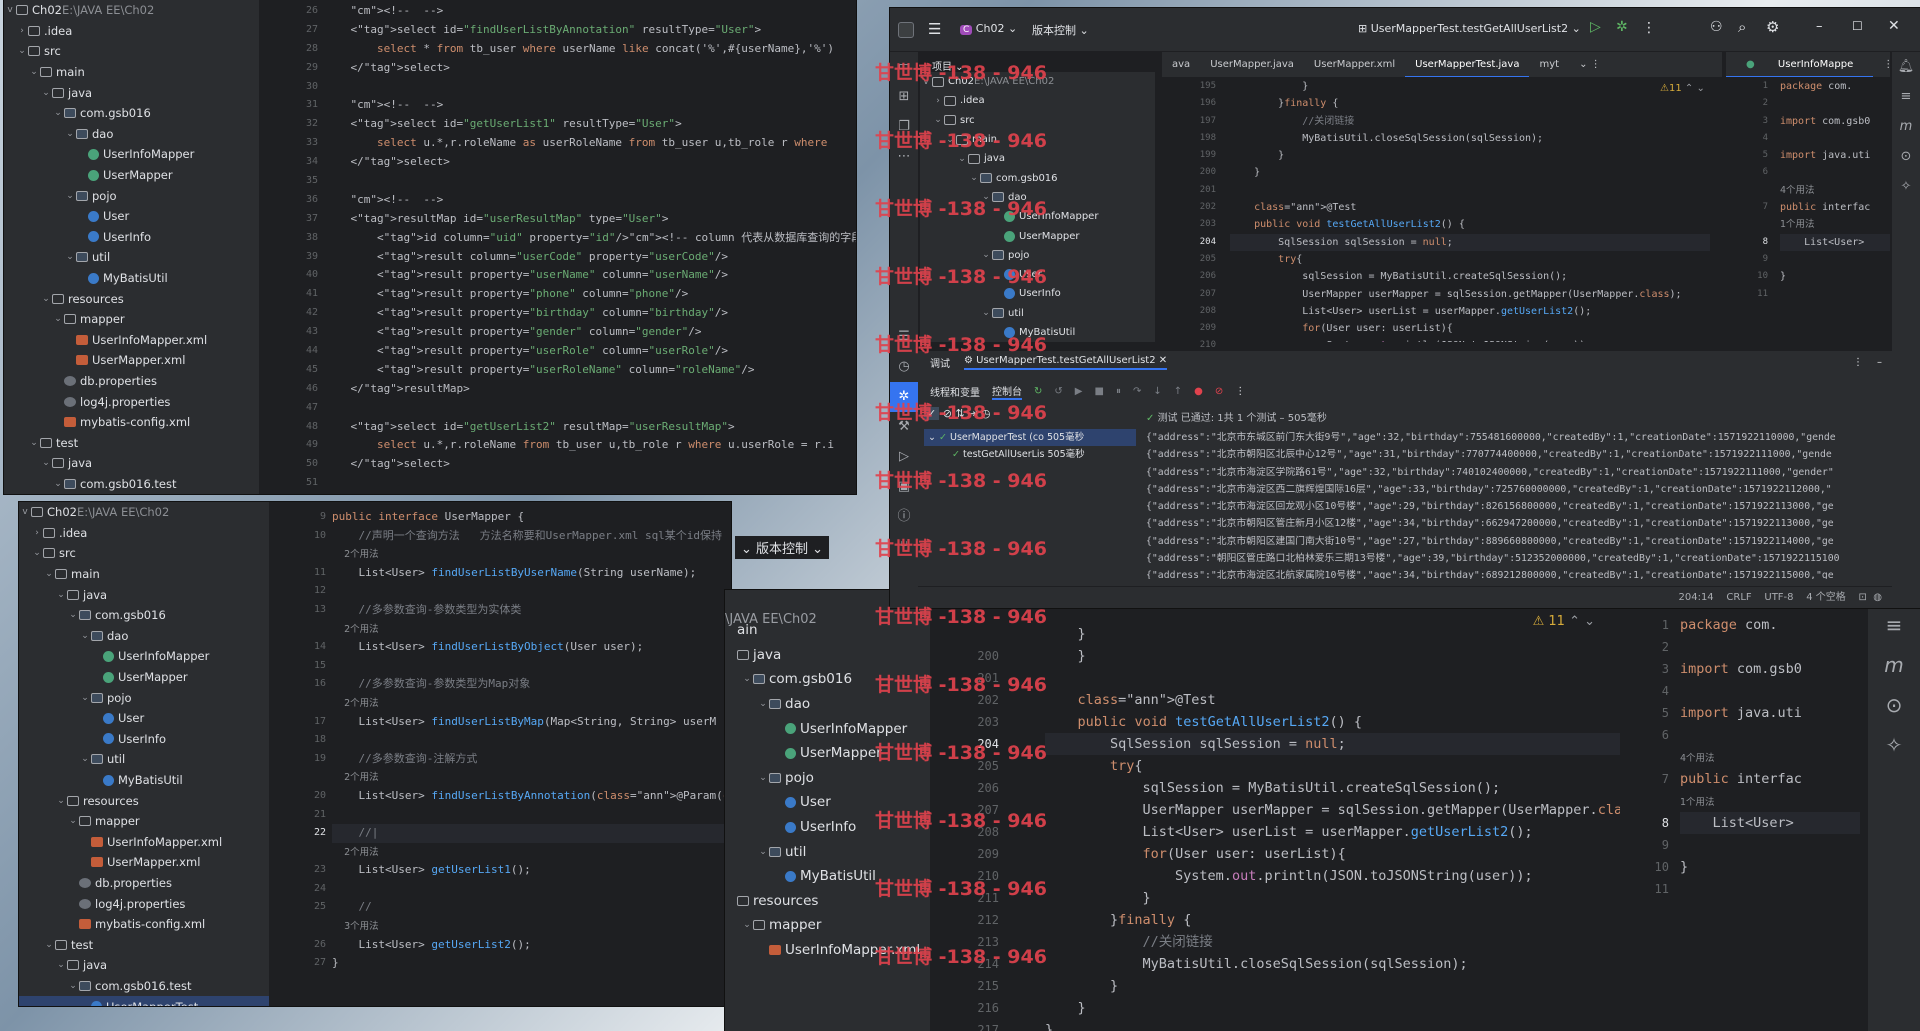  Describe the element at coordinates (904, 157) in the screenshot. I see `more-tools-icon: ⋯` at that location.